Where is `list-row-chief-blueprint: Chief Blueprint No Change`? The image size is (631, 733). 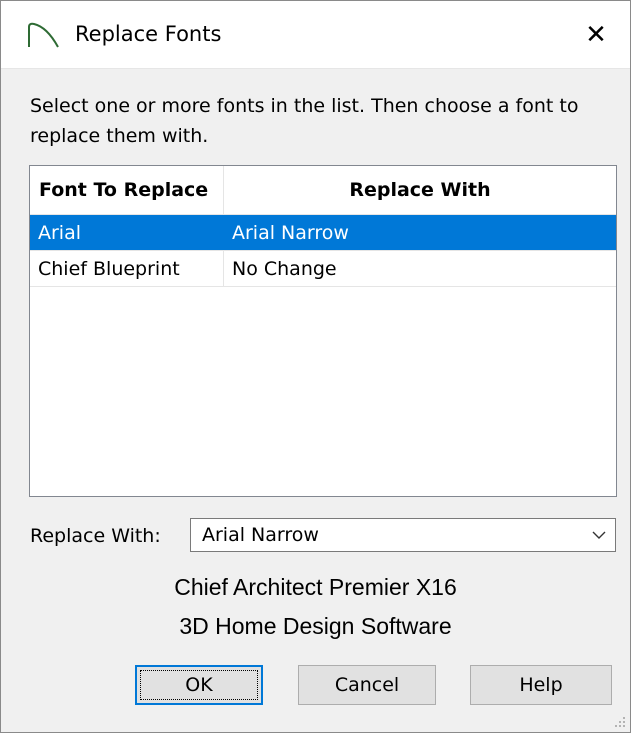
list-row-chief-blueprint: Chief Blueprint No Change is located at coordinates (323, 269).